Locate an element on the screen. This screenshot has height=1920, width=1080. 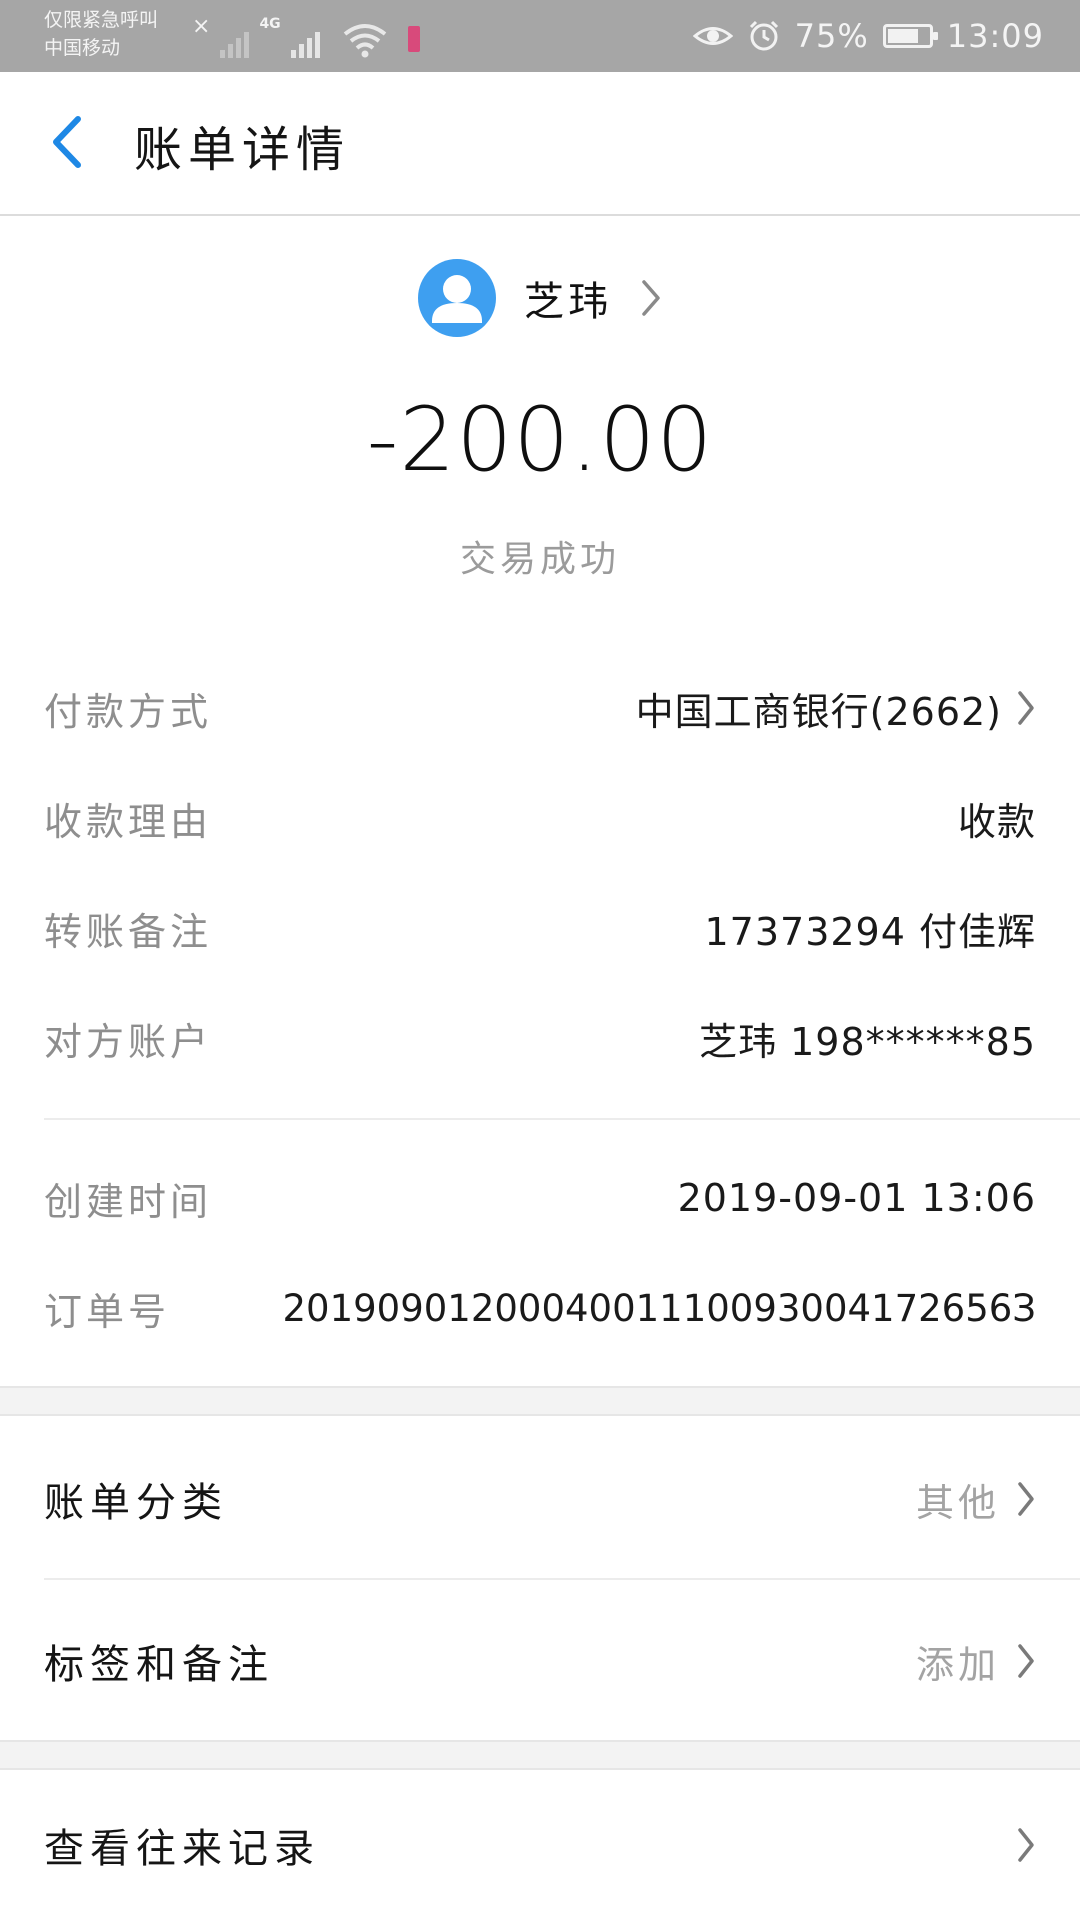
meta-row-order-id: 订单号 2019090120004001110093004172656З is located at coordinates (540, 1308).